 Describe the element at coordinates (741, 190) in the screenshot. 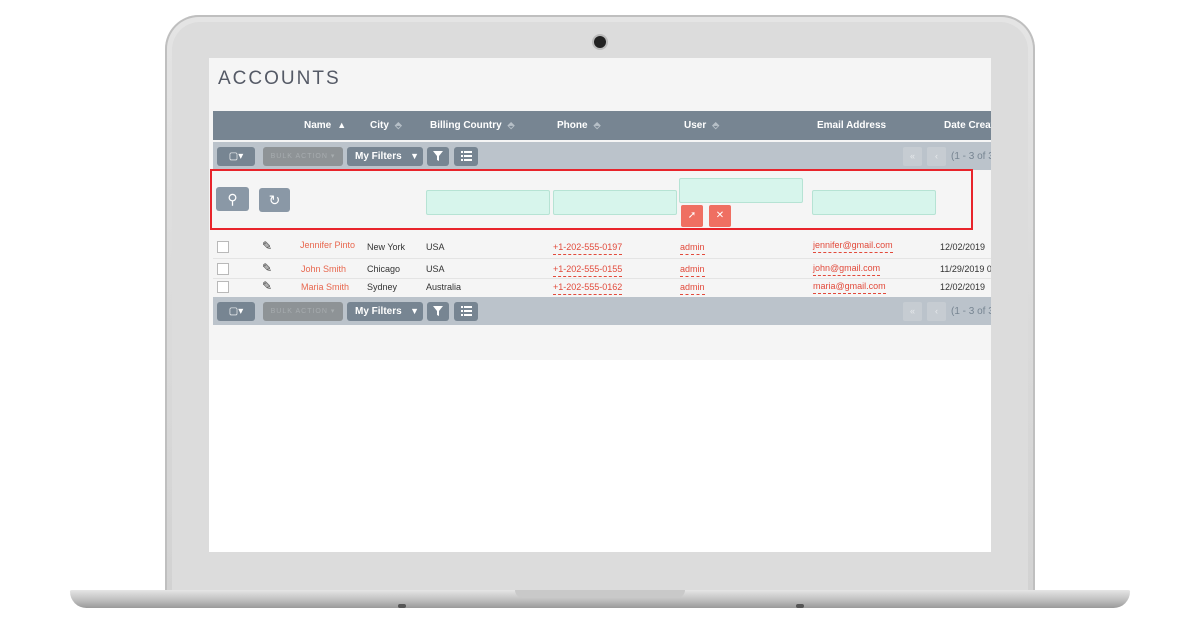

I see `user-filter-input` at that location.